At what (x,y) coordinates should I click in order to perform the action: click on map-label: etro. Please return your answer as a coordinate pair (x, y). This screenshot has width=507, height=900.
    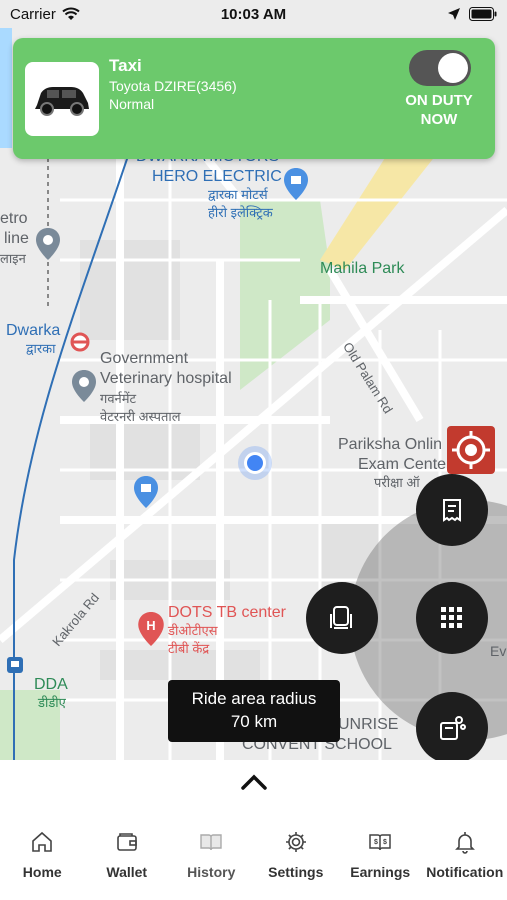
    Looking at the image, I should click on (14, 218).